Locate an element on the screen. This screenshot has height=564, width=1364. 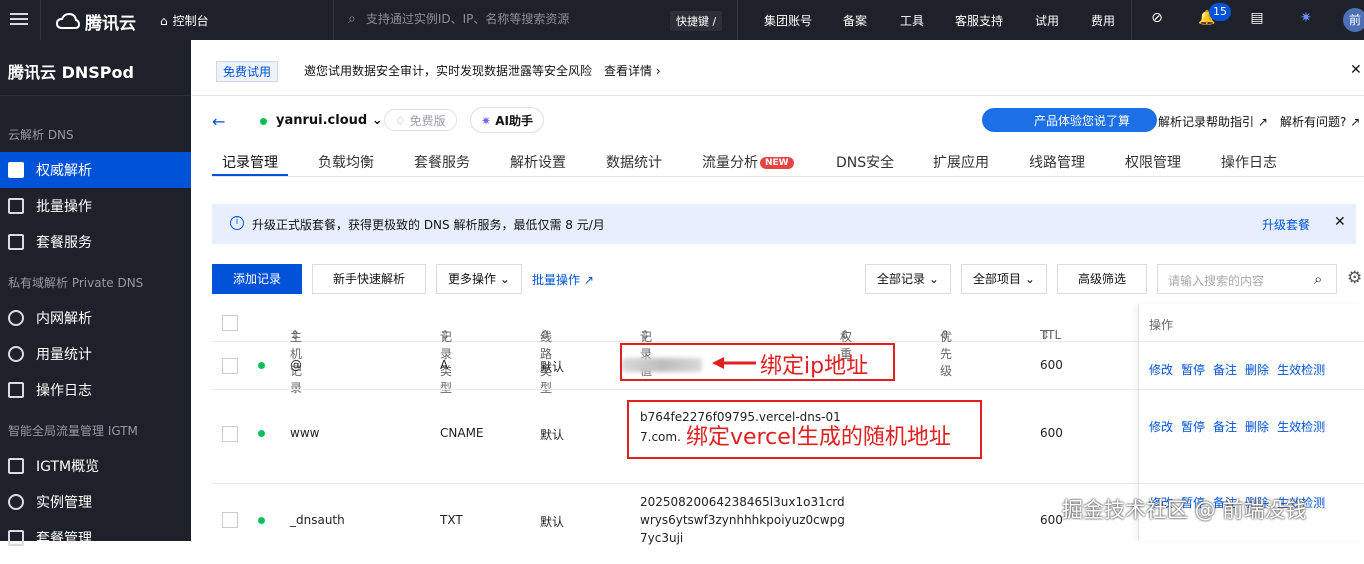
nav-billing: 费用 is located at coordinates (1103, 20).